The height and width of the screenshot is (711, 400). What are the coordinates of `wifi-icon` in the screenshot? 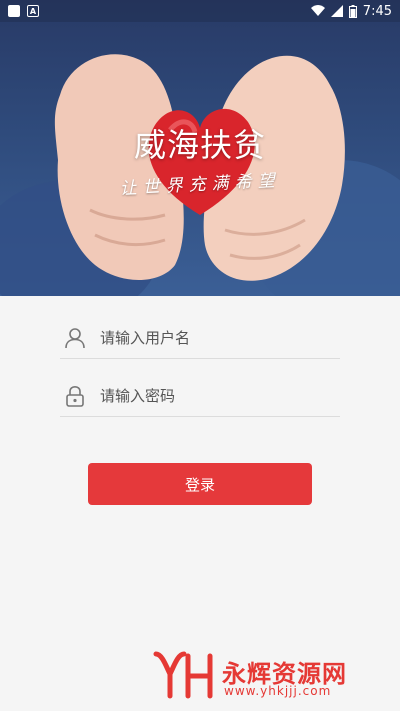 It's located at (317, 10).